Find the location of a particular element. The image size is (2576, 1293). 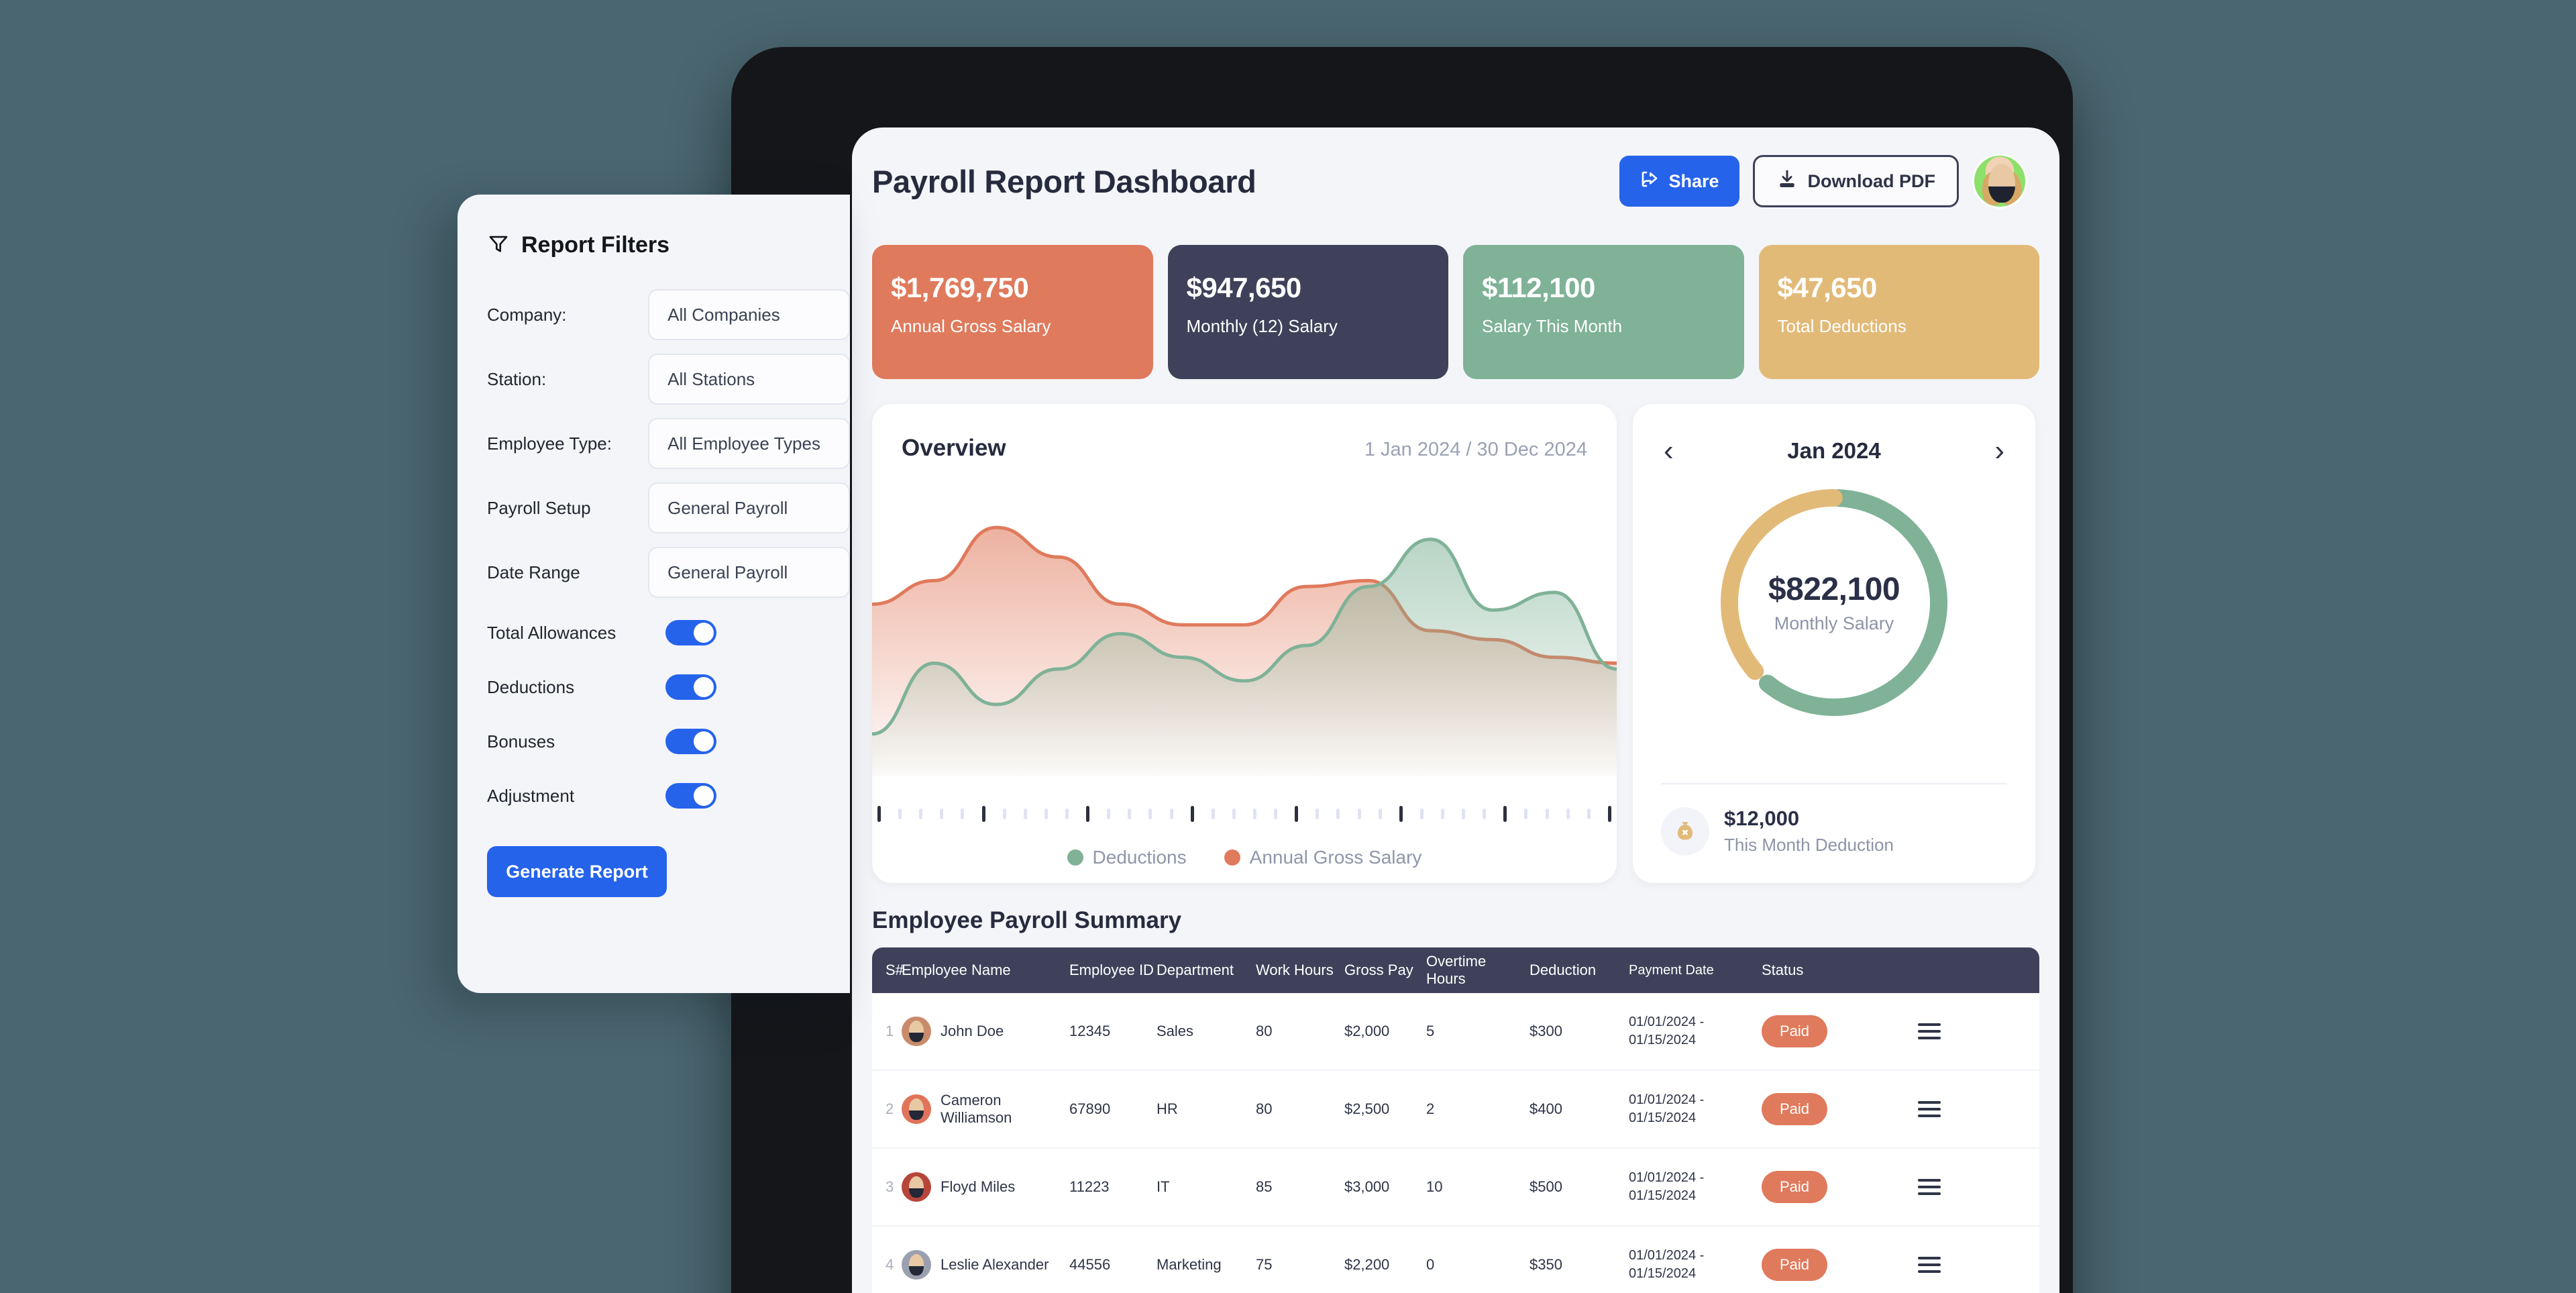

cell-work-hours: 85 is located at coordinates (1264, 1186).